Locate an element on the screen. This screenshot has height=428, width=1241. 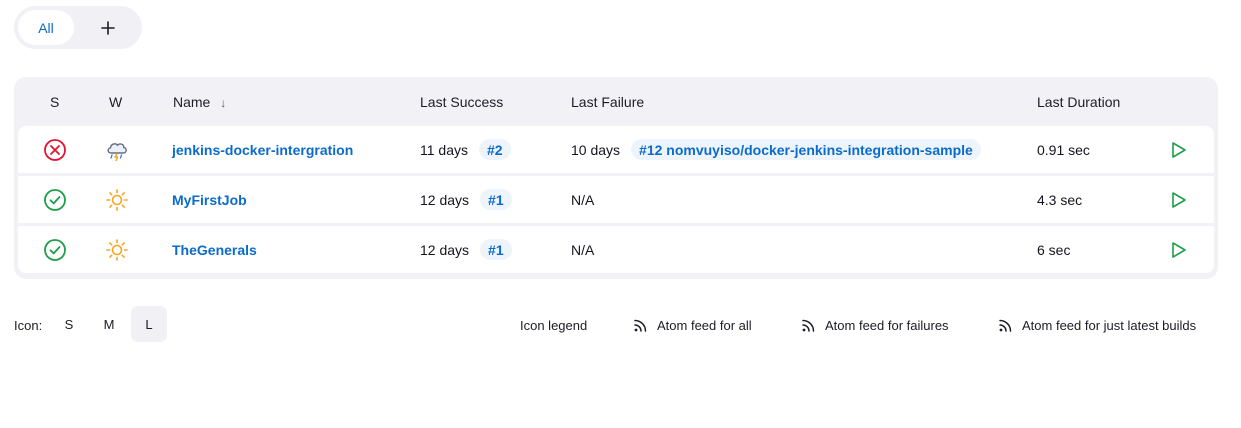
icon-legend-link: Icon legend is located at coordinates (553, 325).